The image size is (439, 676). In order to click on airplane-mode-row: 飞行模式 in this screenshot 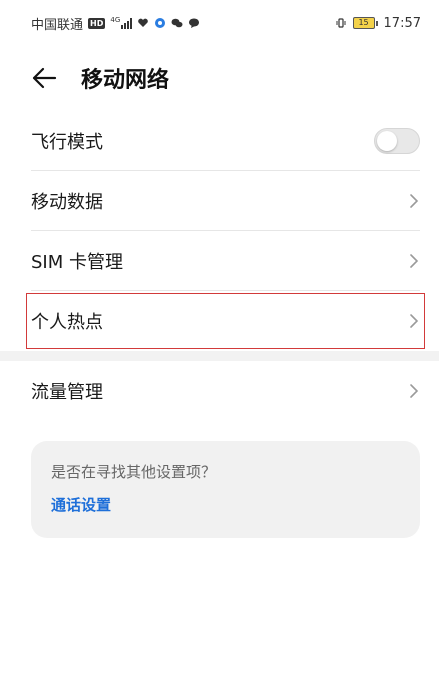, I will do `click(219, 141)`.